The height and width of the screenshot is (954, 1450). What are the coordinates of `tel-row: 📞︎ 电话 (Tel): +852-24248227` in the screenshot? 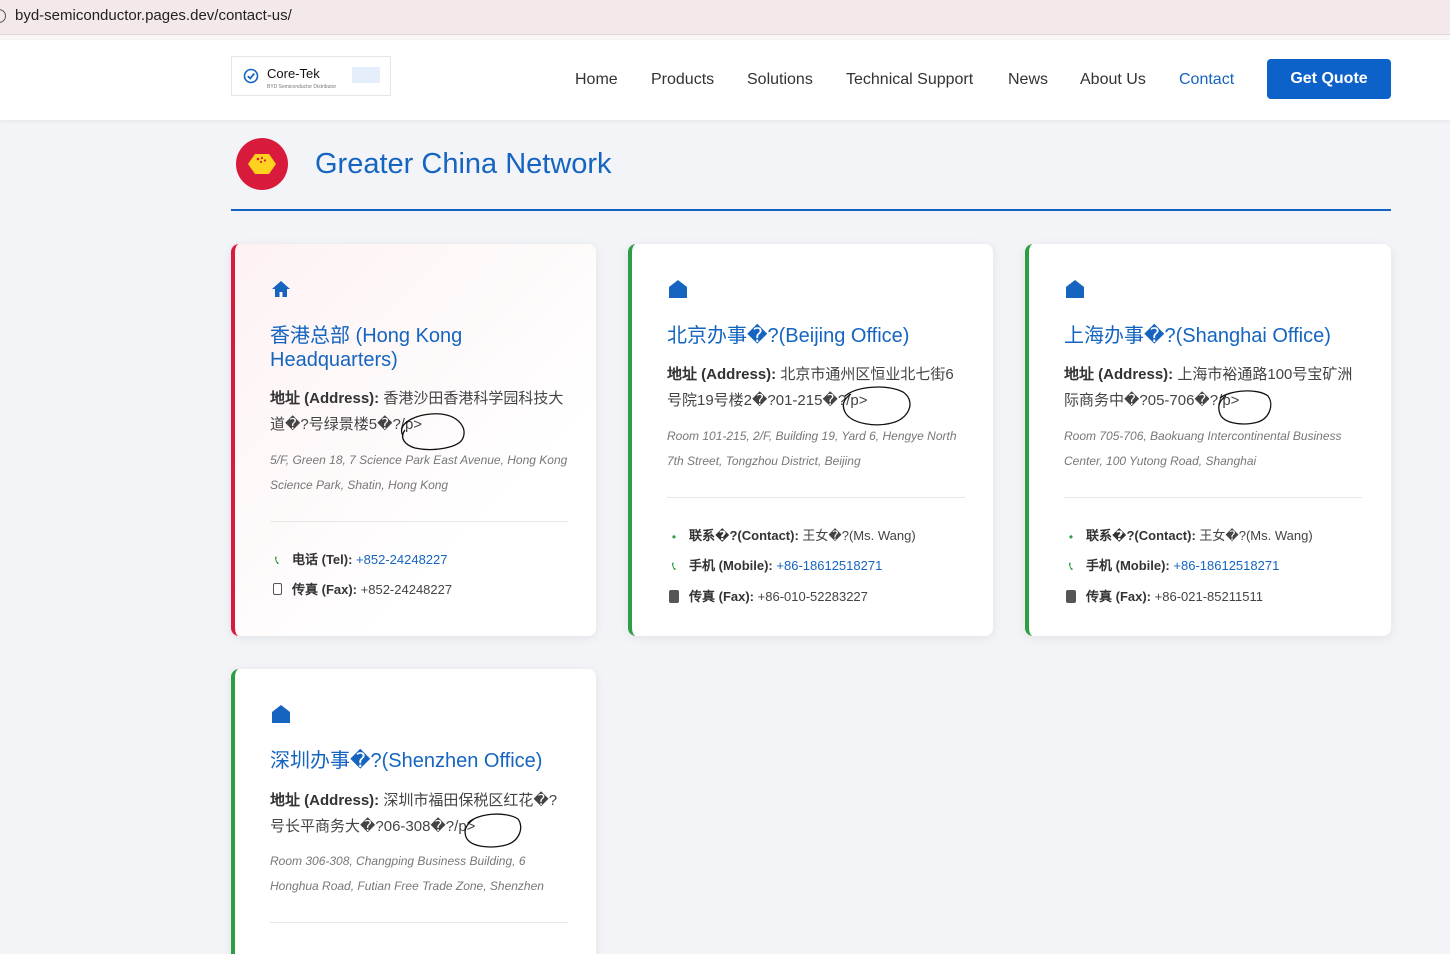 It's located at (359, 558).